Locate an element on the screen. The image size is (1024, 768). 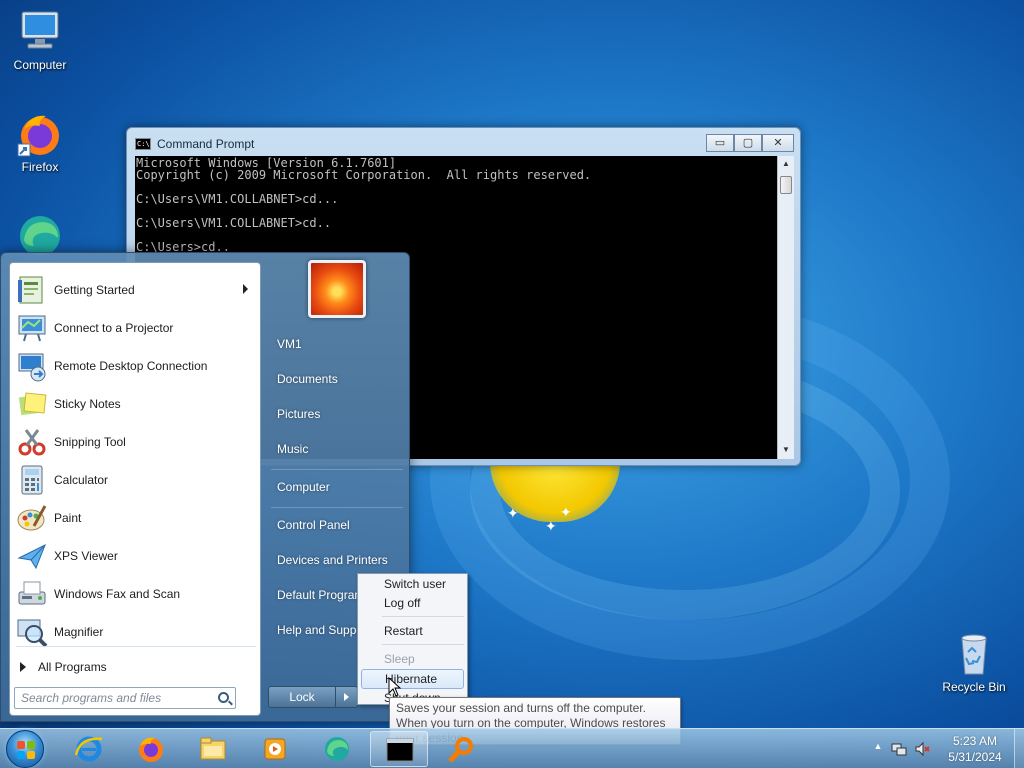
scroll-thumb is located at coordinates (786, 185).